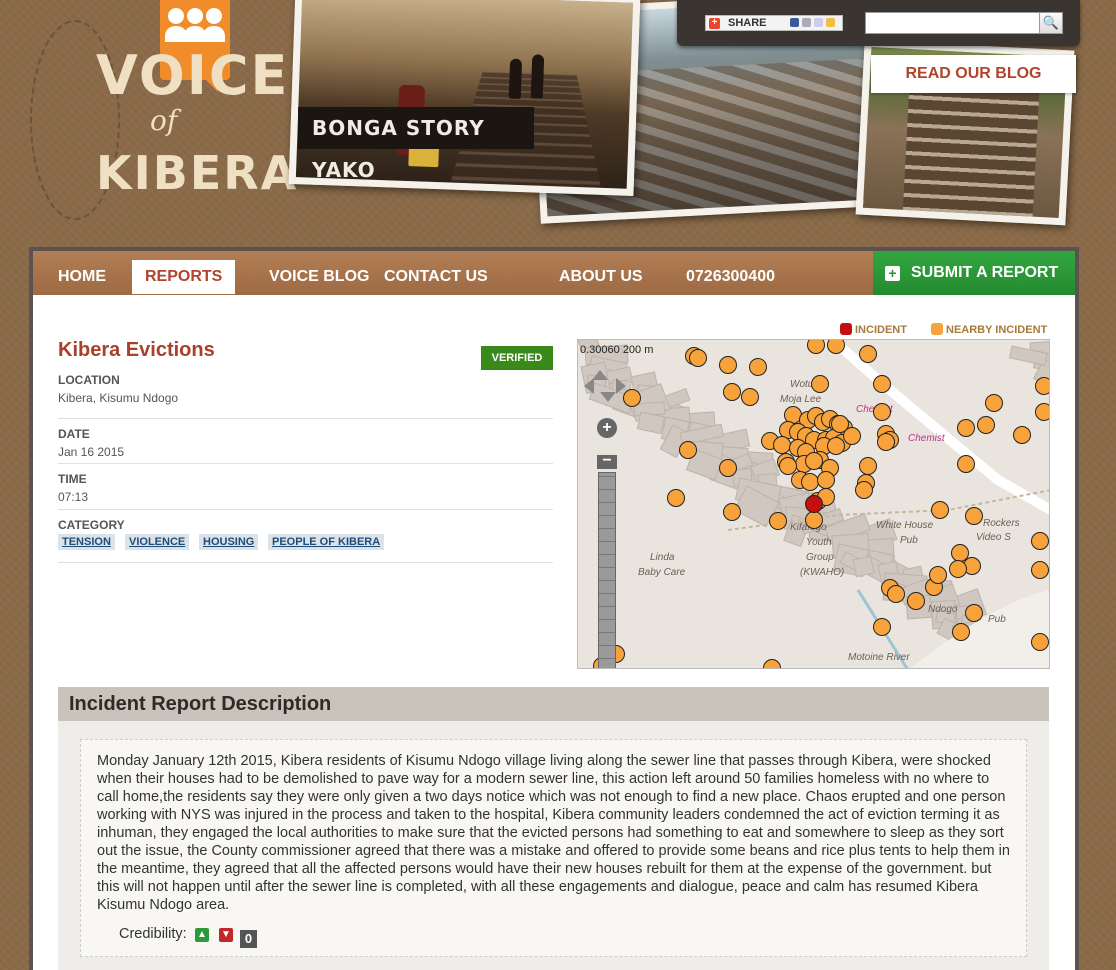 This screenshot has height=970, width=1116. I want to click on voice-of-kibera-logo: VOICE of KIBERA, so click(163, 115).